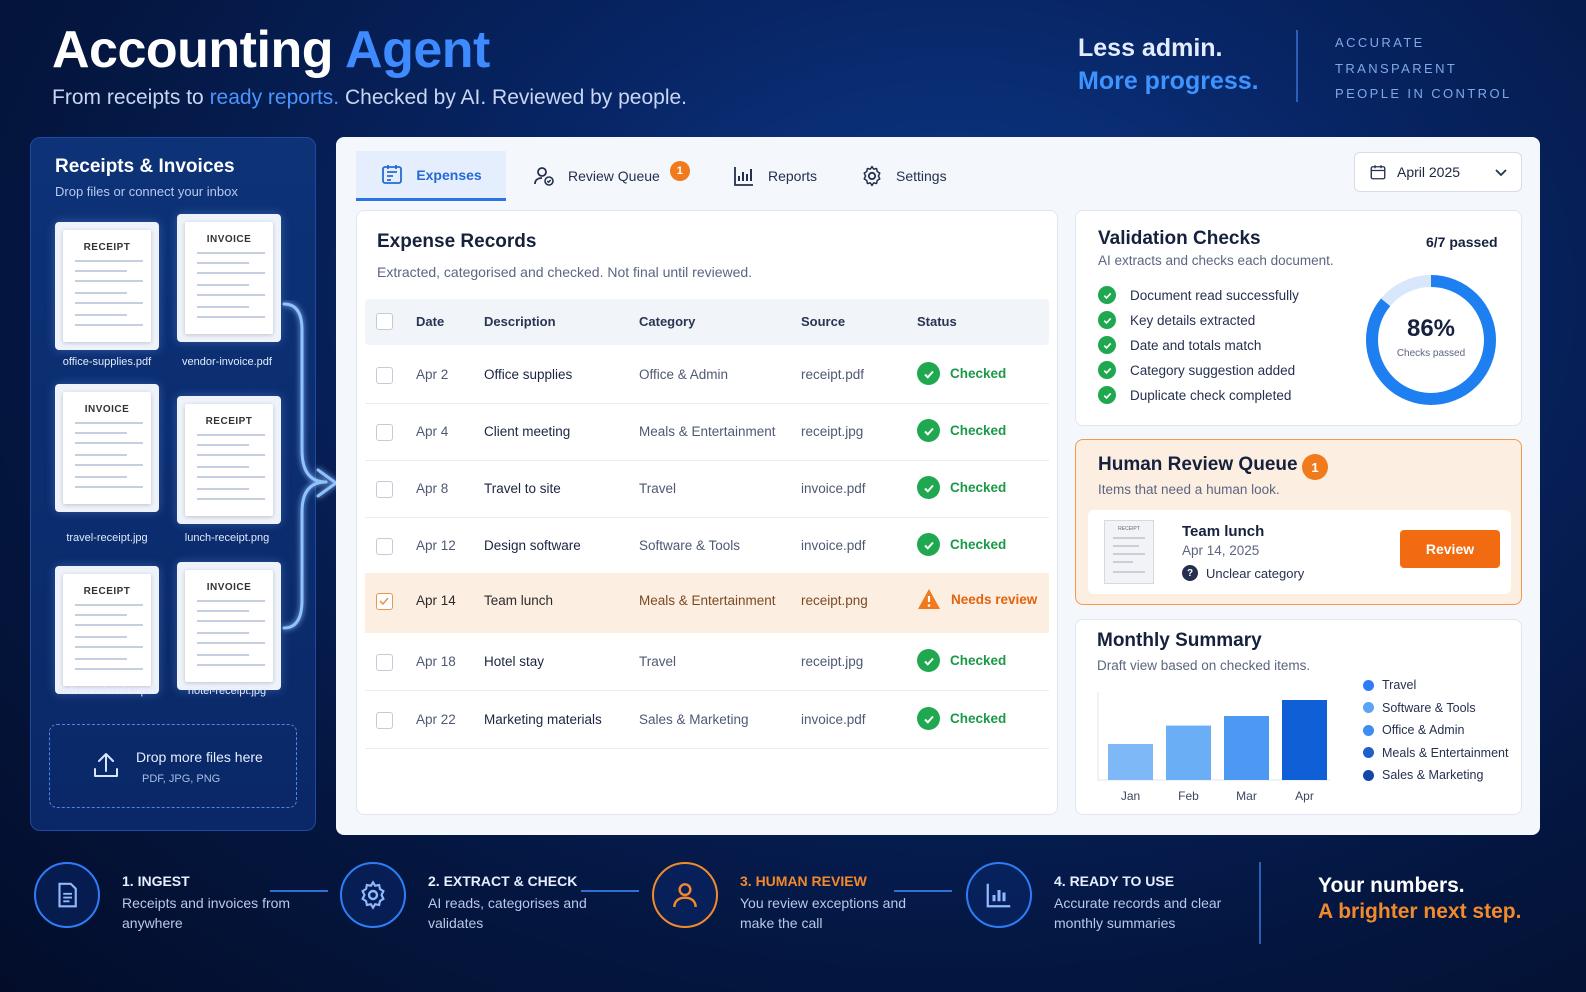 The image size is (1586, 992). Describe the element at coordinates (685, 895) in the screenshot. I see `person-icon` at that location.